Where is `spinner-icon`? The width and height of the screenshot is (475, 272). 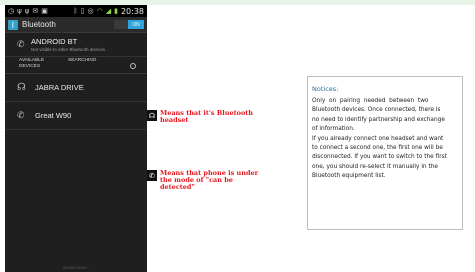
spinner-icon is located at coordinates (133, 66).